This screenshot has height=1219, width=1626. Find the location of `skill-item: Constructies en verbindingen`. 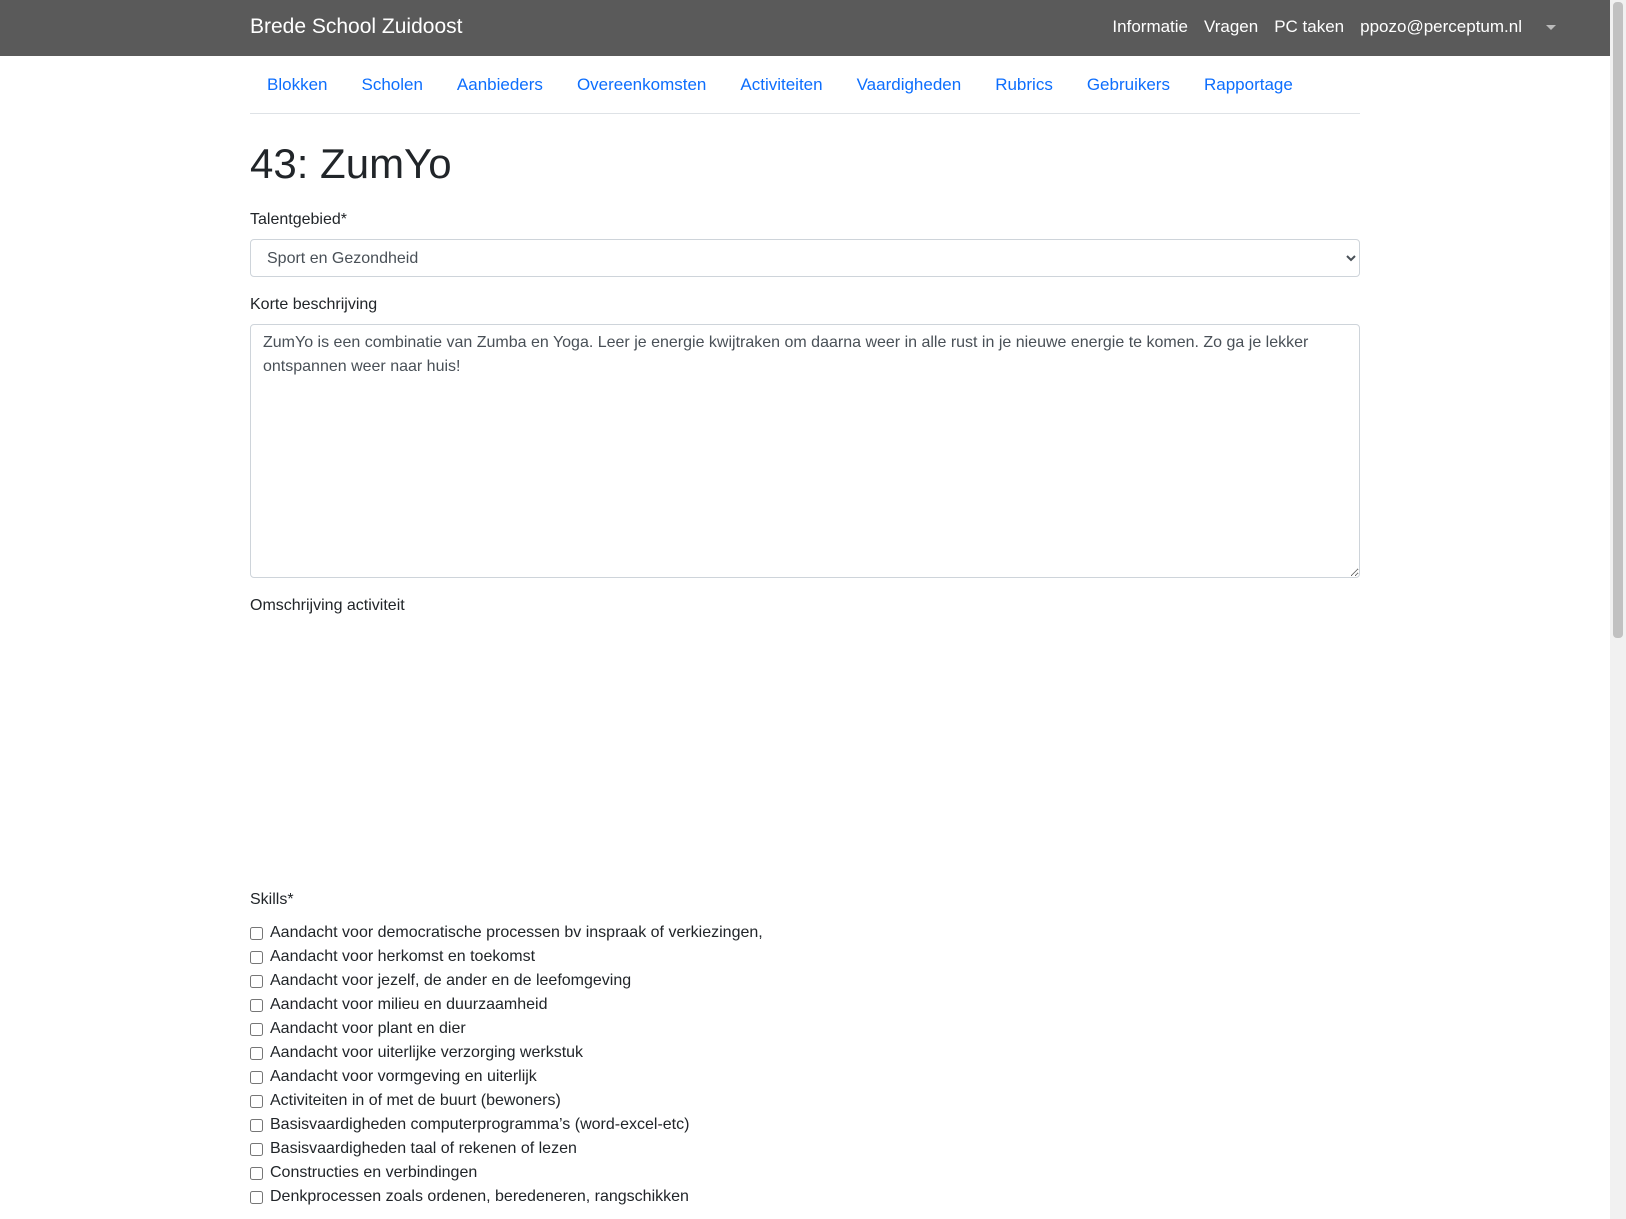

skill-item: Constructies en verbindingen is located at coordinates (805, 1173).